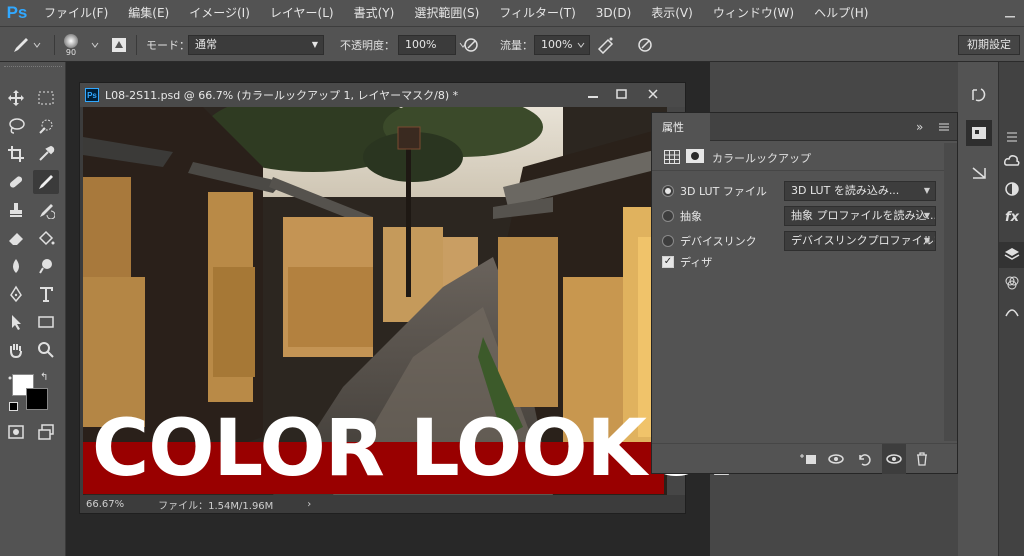 Image resolution: width=1024 pixels, height=556 pixels. I want to click on adjustment-grid-icon, so click(672, 156).